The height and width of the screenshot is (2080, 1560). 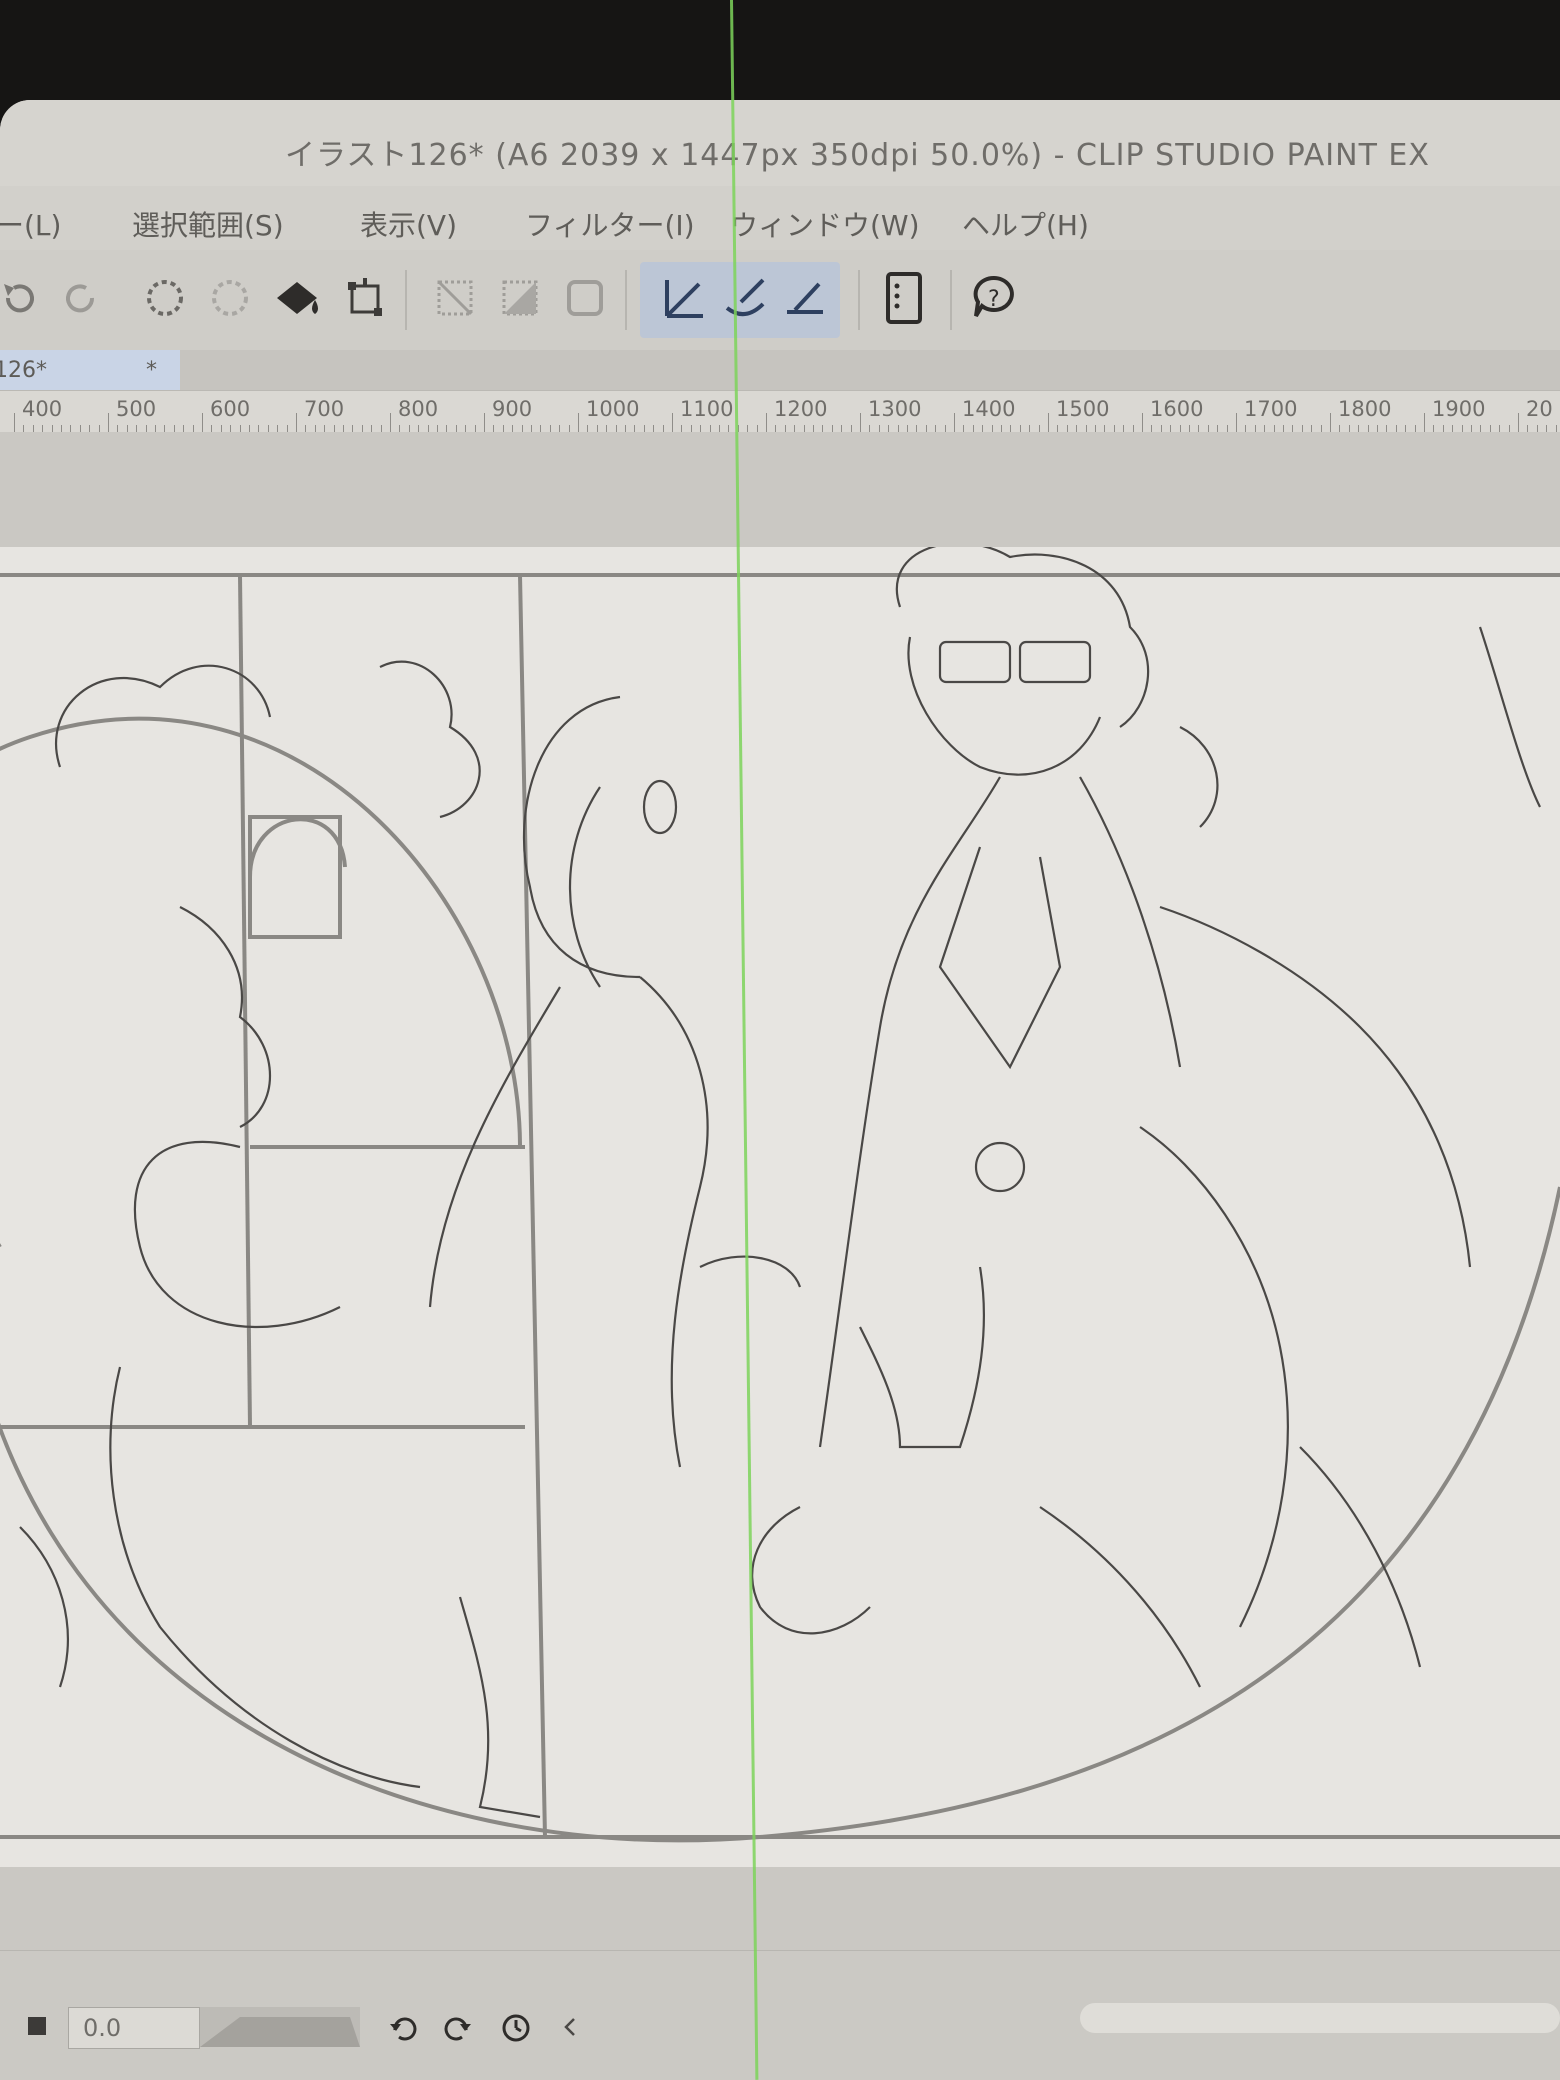 I want to click on menu-help: ヘルプ(H), so click(x=1025, y=224).